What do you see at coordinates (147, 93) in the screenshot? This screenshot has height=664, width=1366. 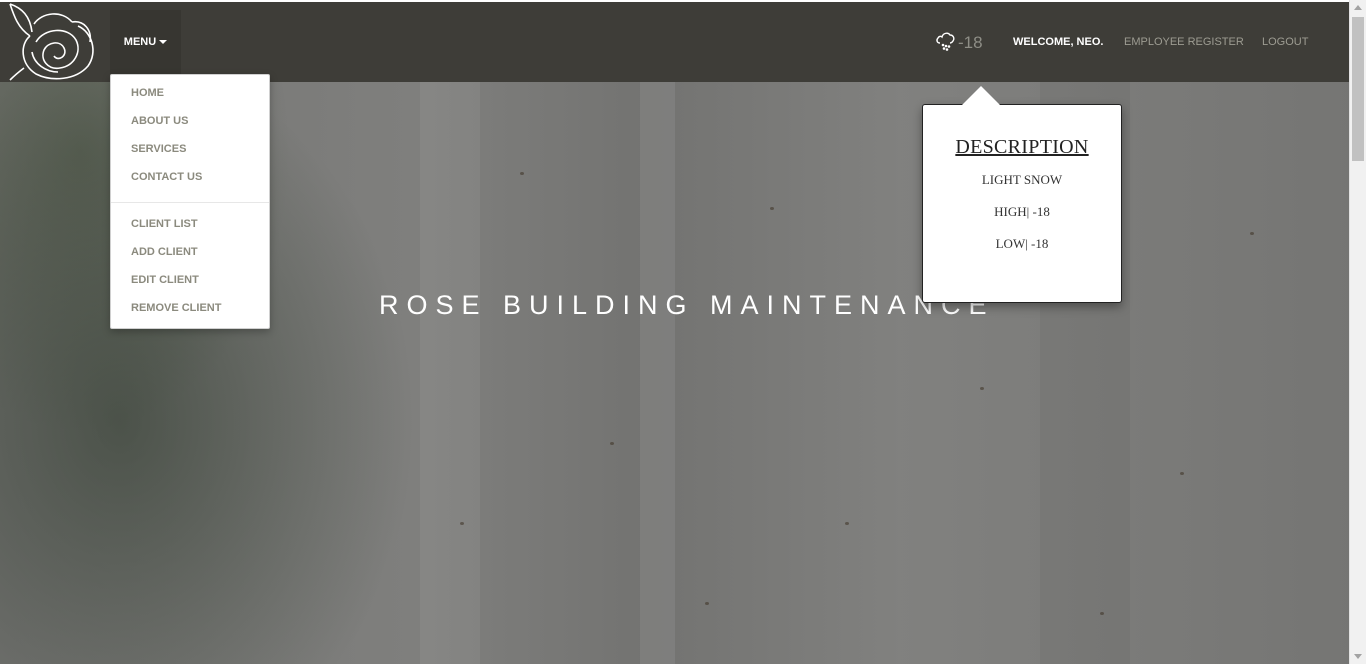 I see `menu-item-home: HOME` at bounding box center [147, 93].